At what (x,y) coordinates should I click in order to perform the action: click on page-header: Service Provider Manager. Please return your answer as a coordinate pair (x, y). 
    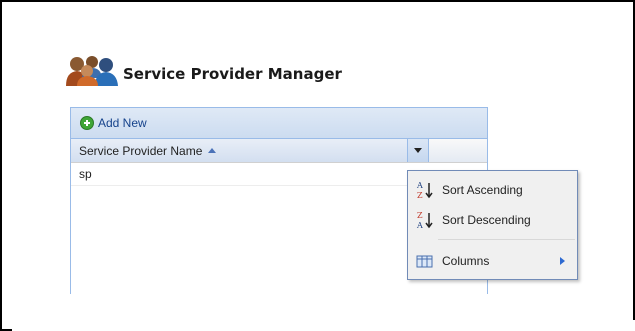
    Looking at the image, I should click on (203, 69).